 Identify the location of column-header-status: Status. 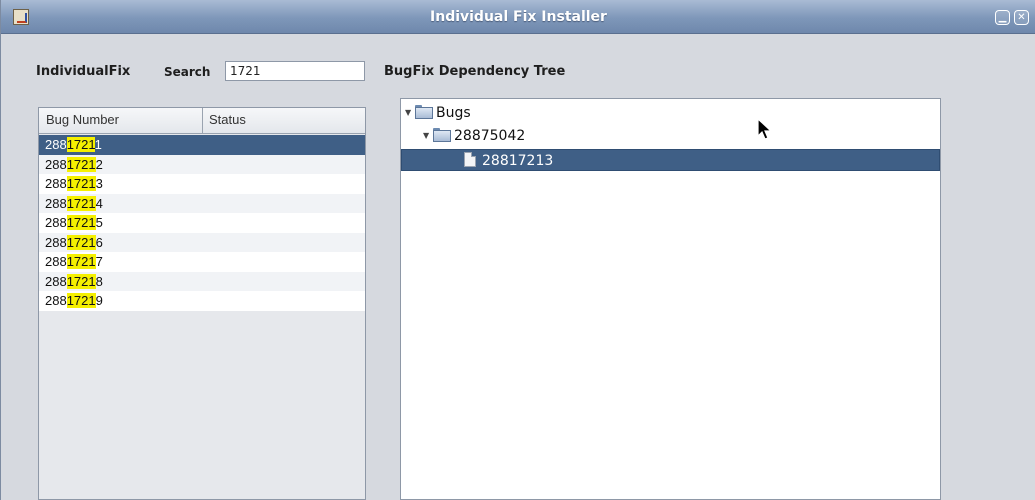
(227, 119).